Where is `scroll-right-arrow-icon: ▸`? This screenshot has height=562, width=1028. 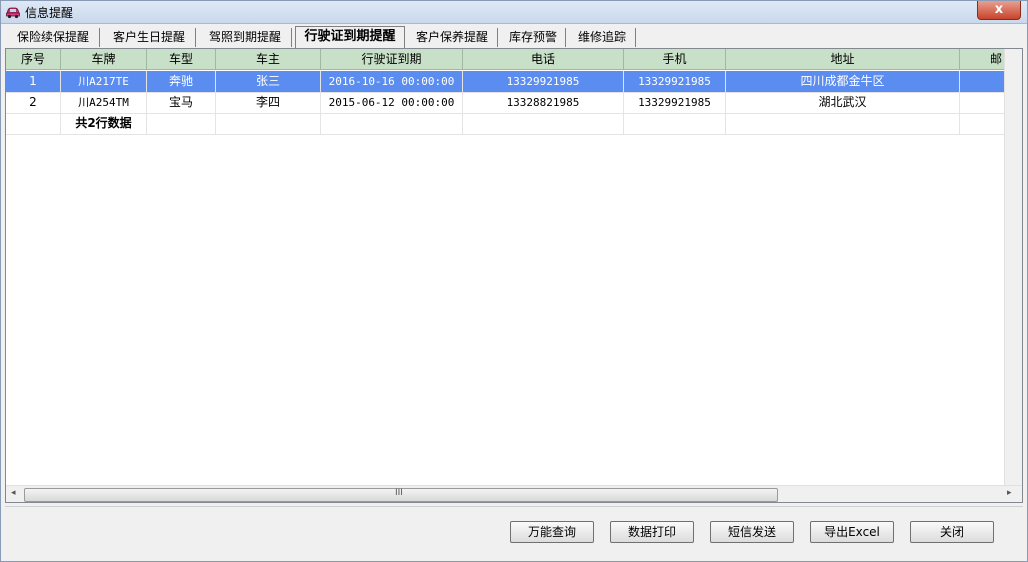
scroll-right-arrow-icon: ▸ is located at coordinates (1009, 493).